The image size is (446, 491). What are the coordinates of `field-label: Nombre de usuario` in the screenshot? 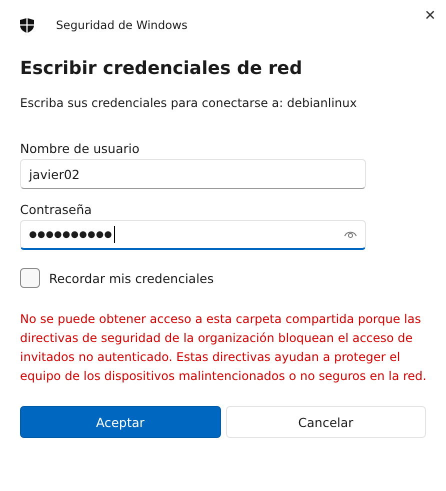 It's located at (80, 148).